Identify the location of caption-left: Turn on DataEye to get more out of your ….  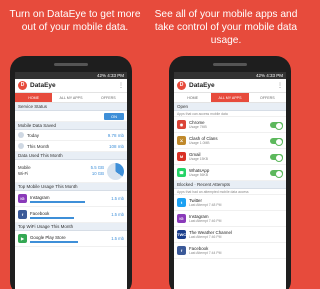
(75, 21).